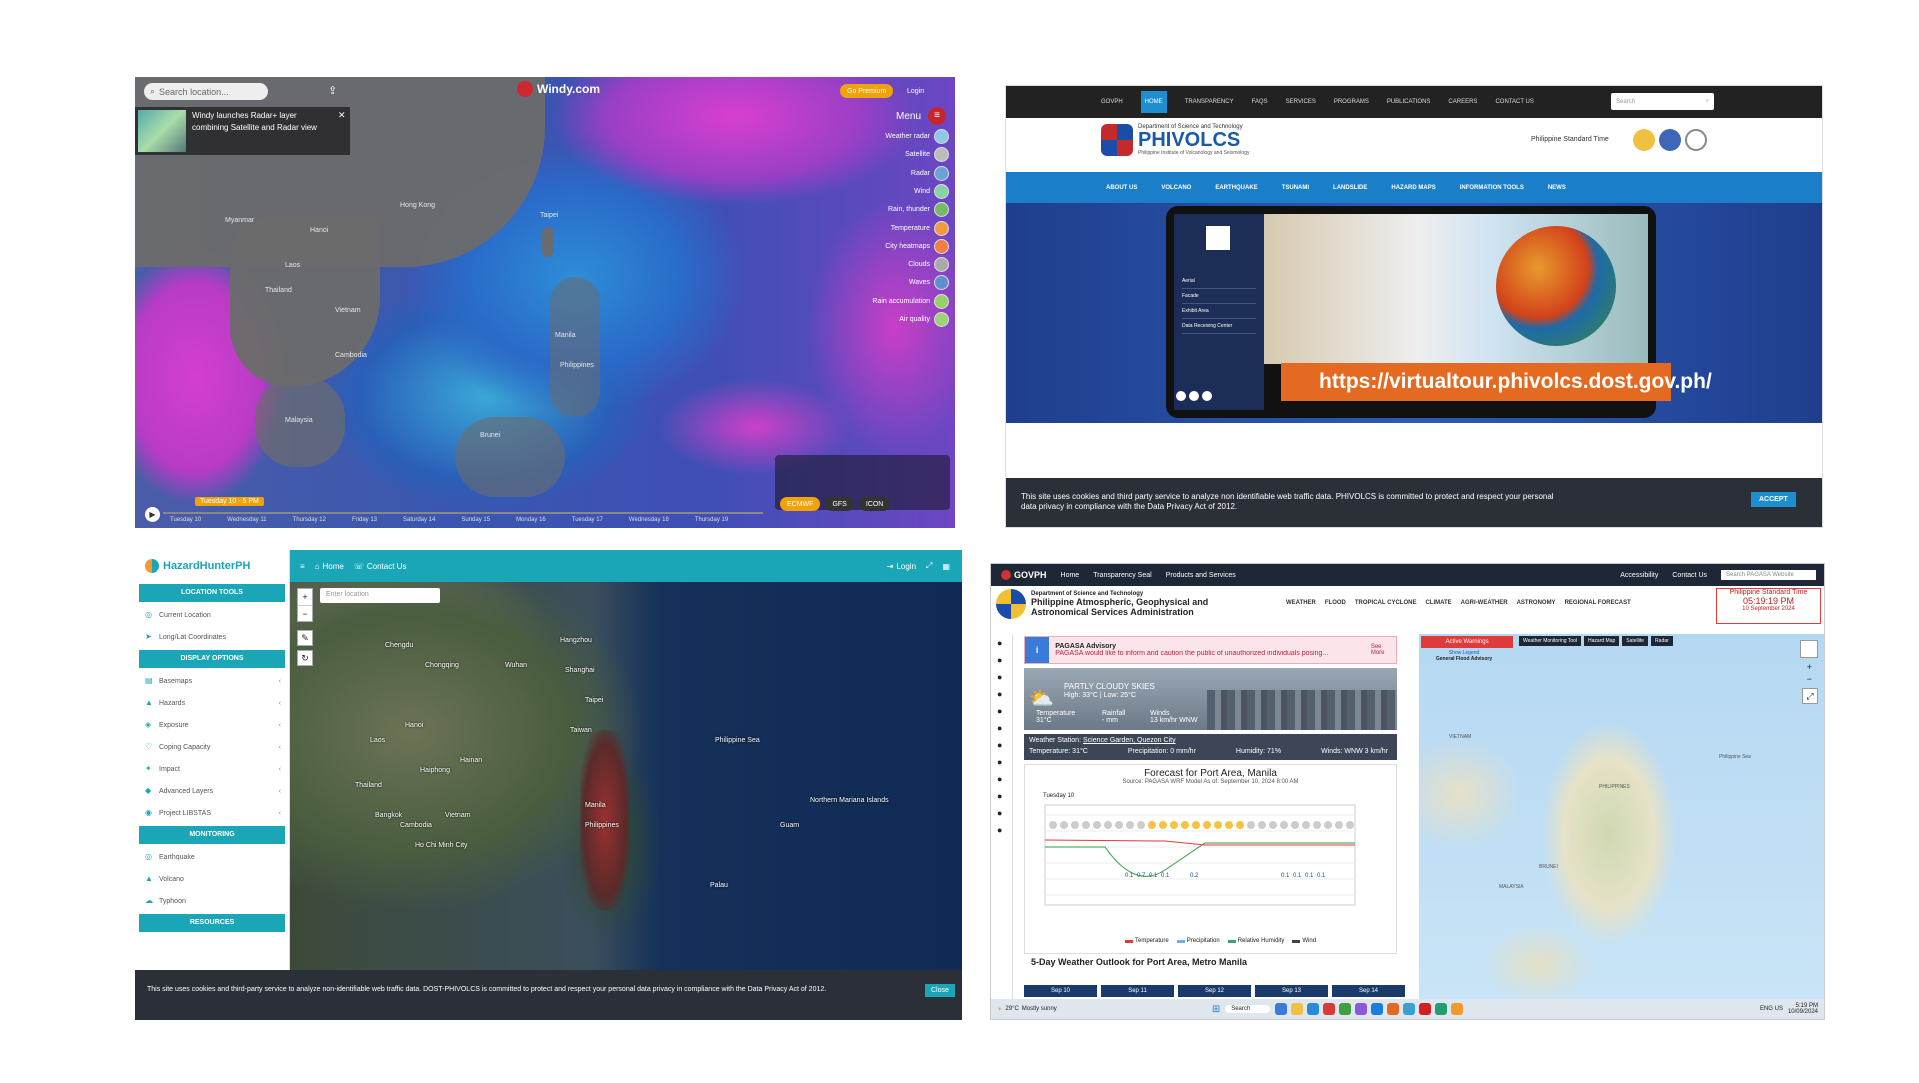 Image resolution: width=1919 pixels, height=1083 pixels. I want to click on grid-icon: ▦, so click(946, 566).